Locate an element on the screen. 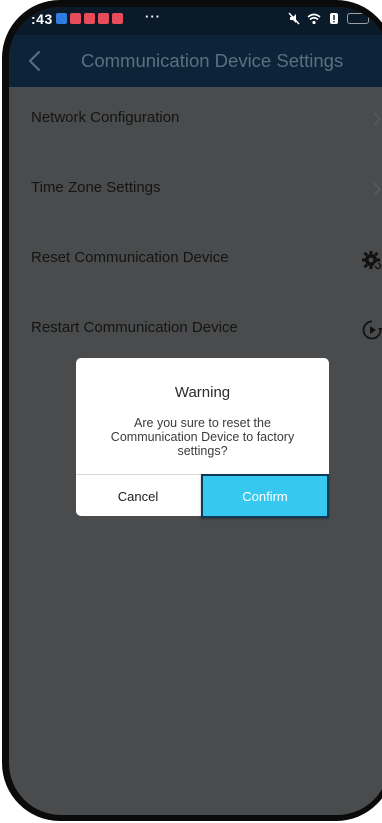 This screenshot has width=382, height=823. settings-item-label: Reset Communication Device is located at coordinates (130, 257).